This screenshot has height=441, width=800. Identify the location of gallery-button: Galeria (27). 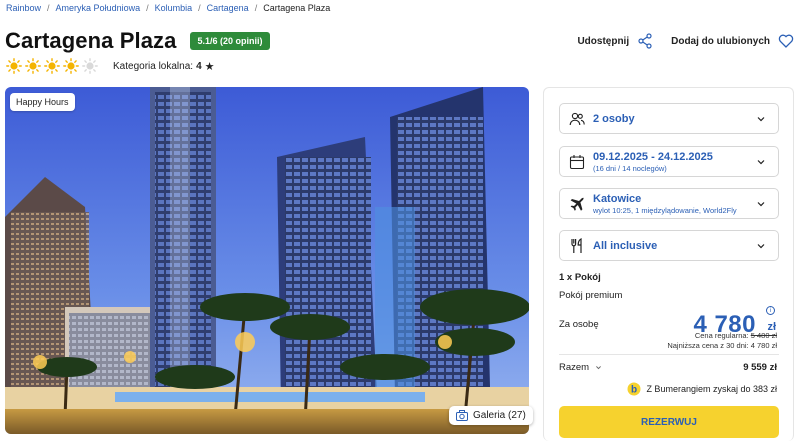
(491, 415).